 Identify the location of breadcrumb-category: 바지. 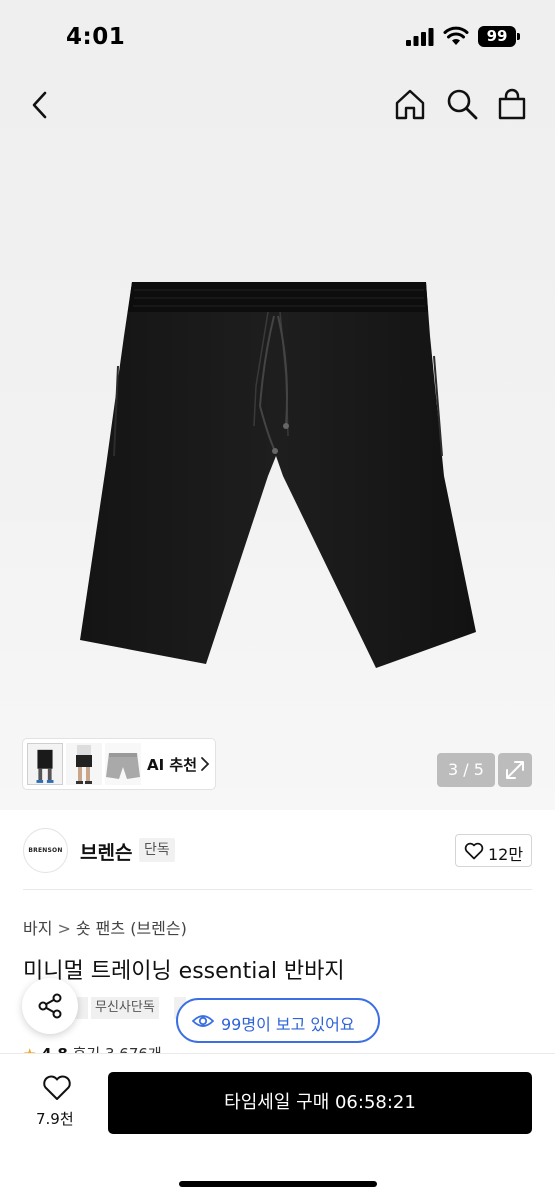
(37, 927).